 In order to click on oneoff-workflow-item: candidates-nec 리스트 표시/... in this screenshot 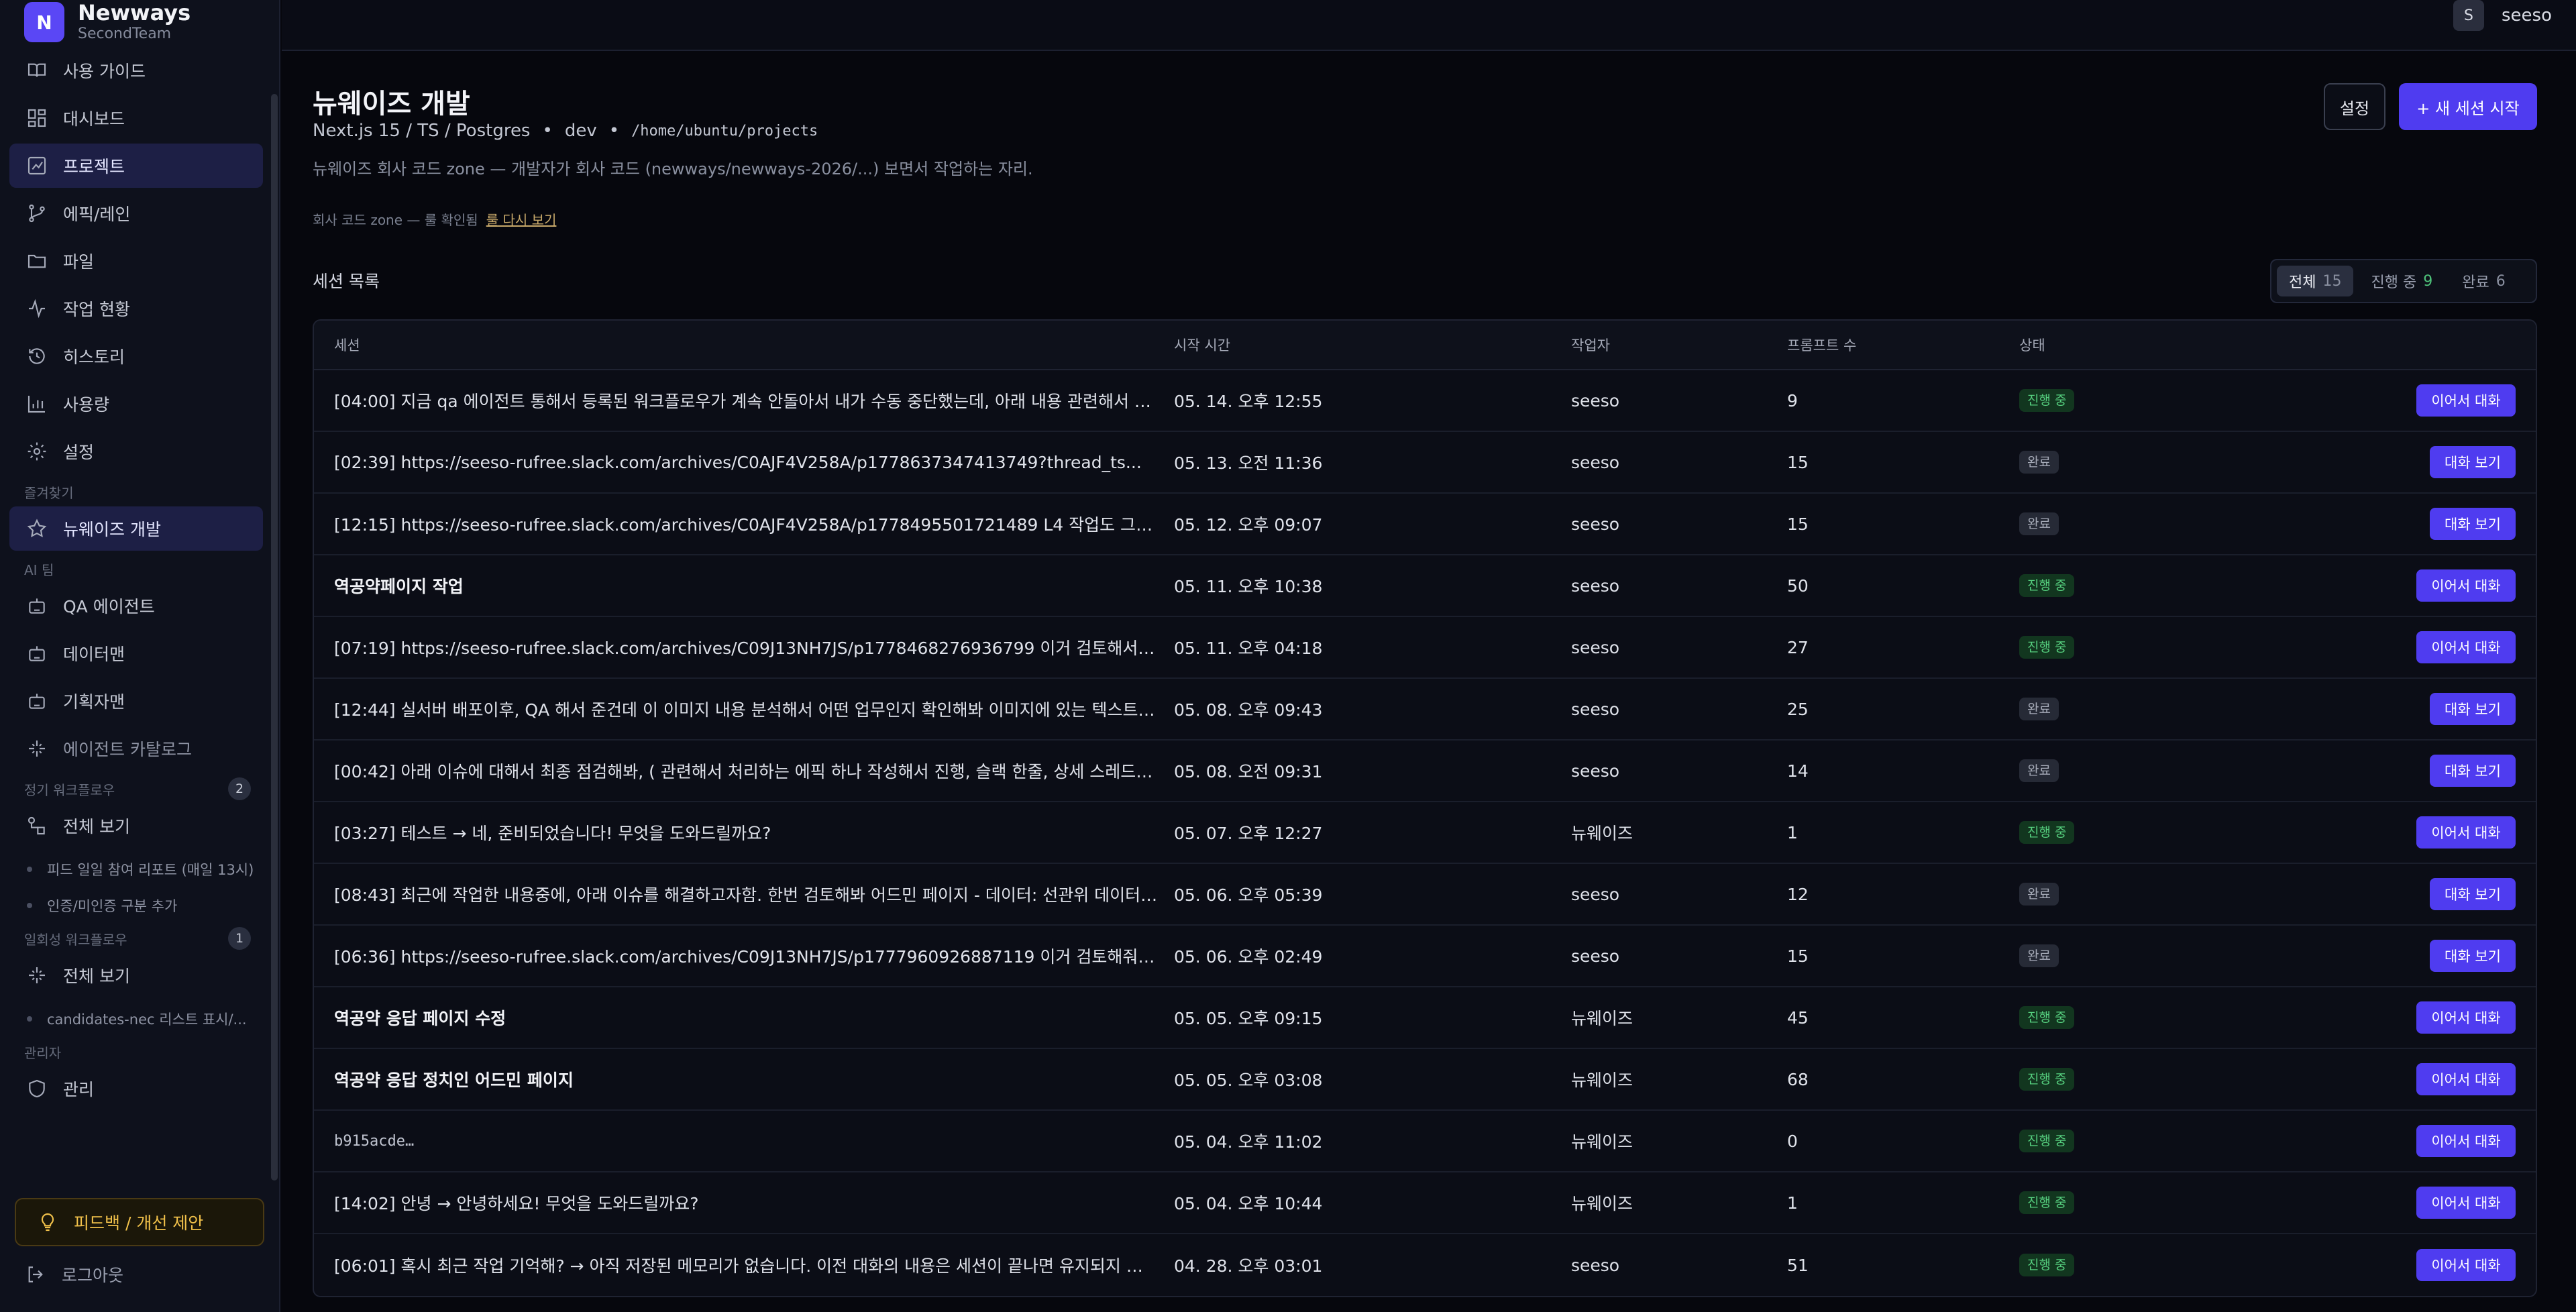, I will do `click(136, 1019)`.